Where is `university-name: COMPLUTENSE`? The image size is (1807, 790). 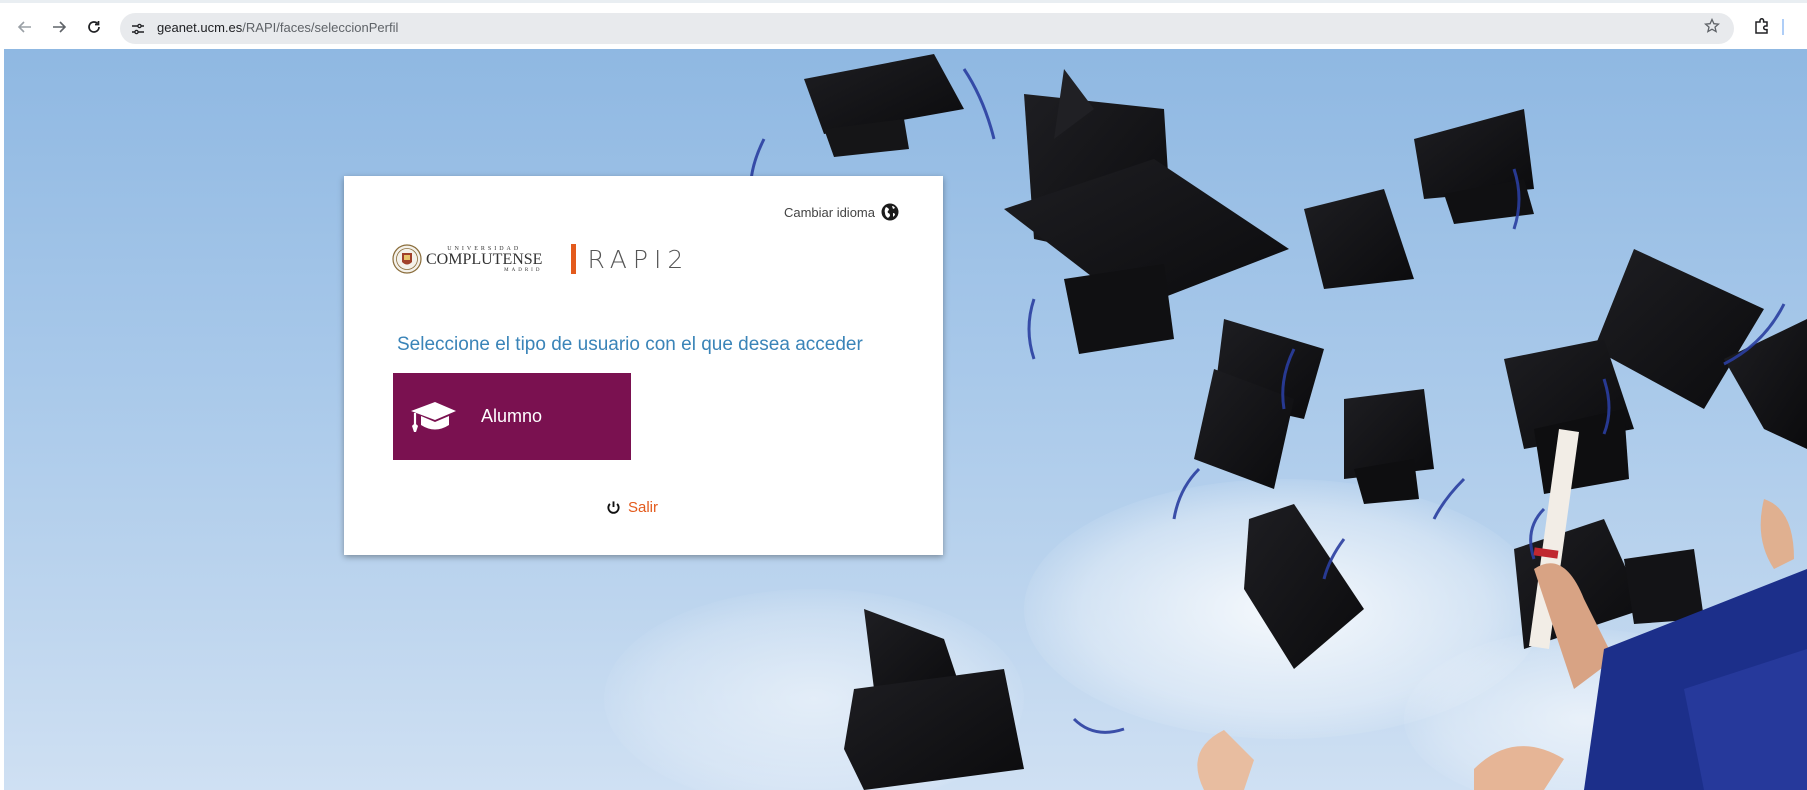
university-name: COMPLUTENSE is located at coordinates (484, 259).